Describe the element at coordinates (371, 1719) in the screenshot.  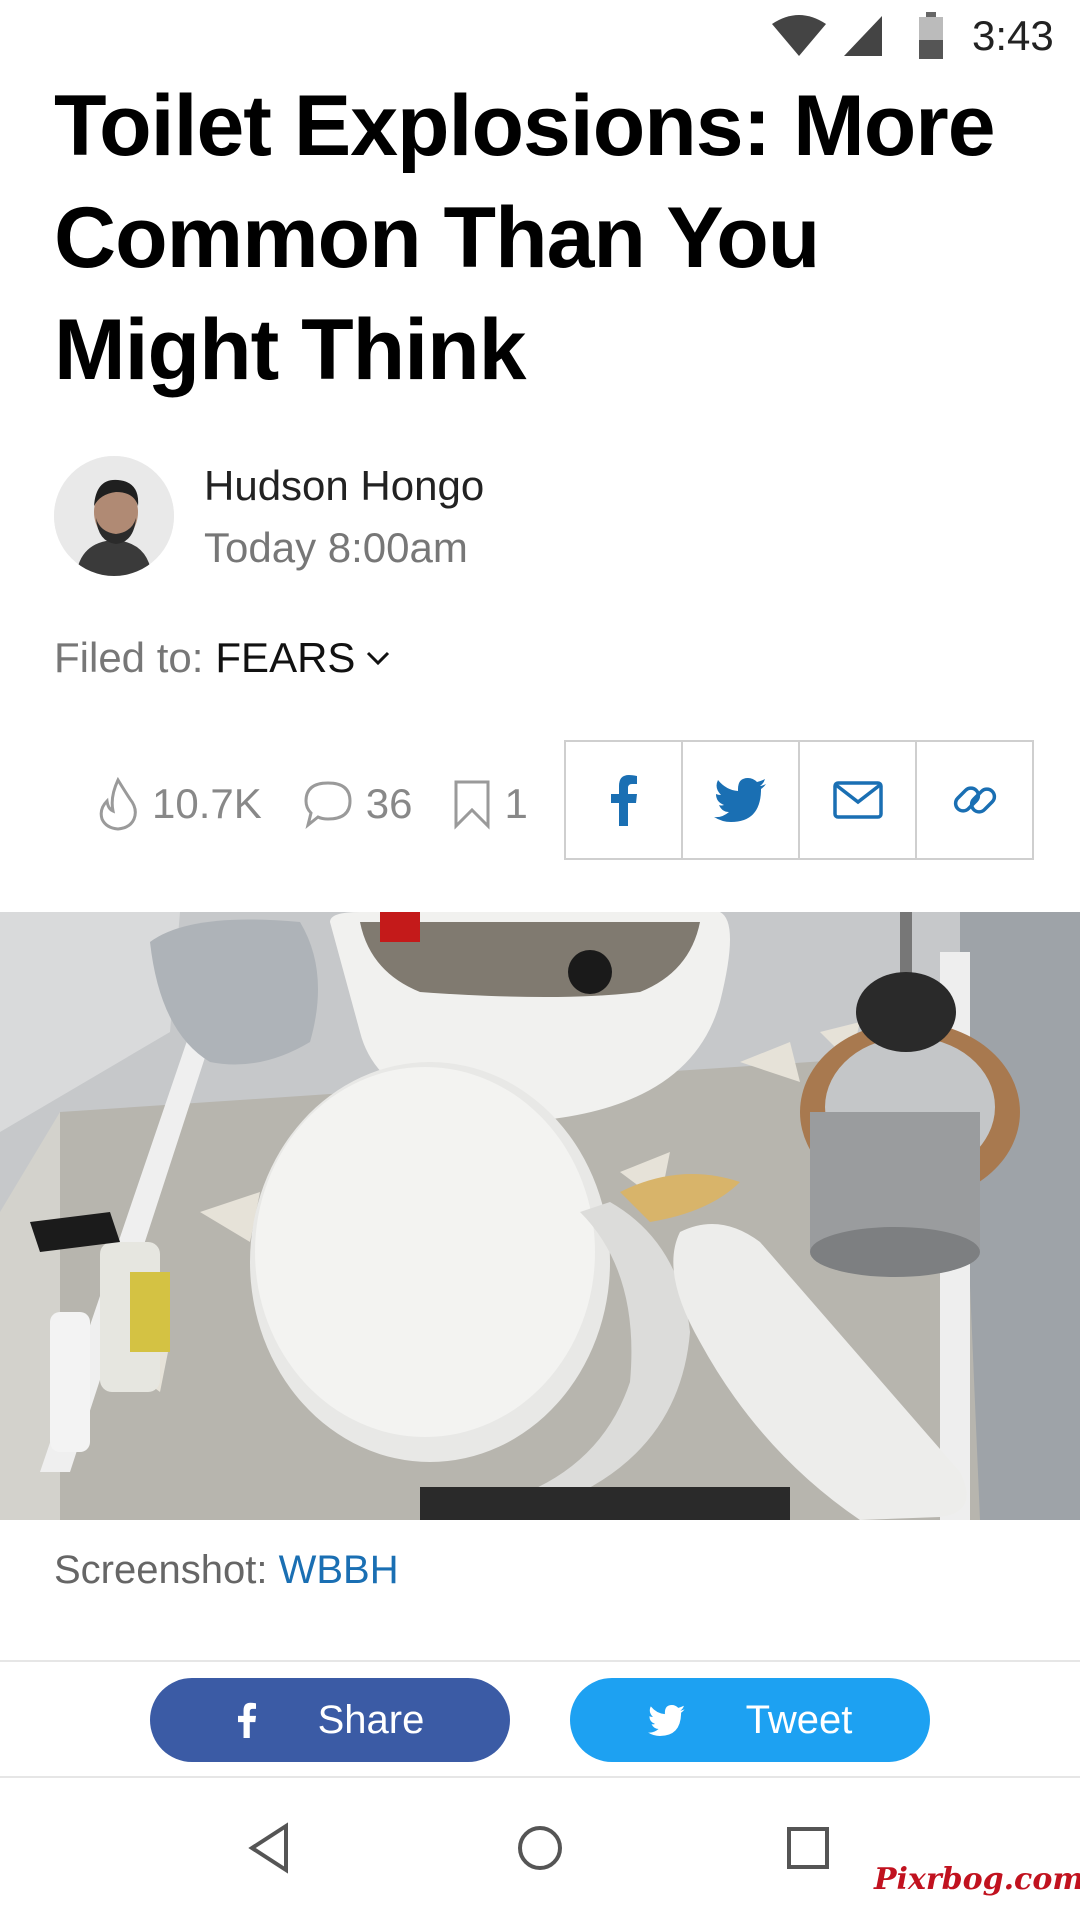
I see `facebook-share-label: Share` at that location.